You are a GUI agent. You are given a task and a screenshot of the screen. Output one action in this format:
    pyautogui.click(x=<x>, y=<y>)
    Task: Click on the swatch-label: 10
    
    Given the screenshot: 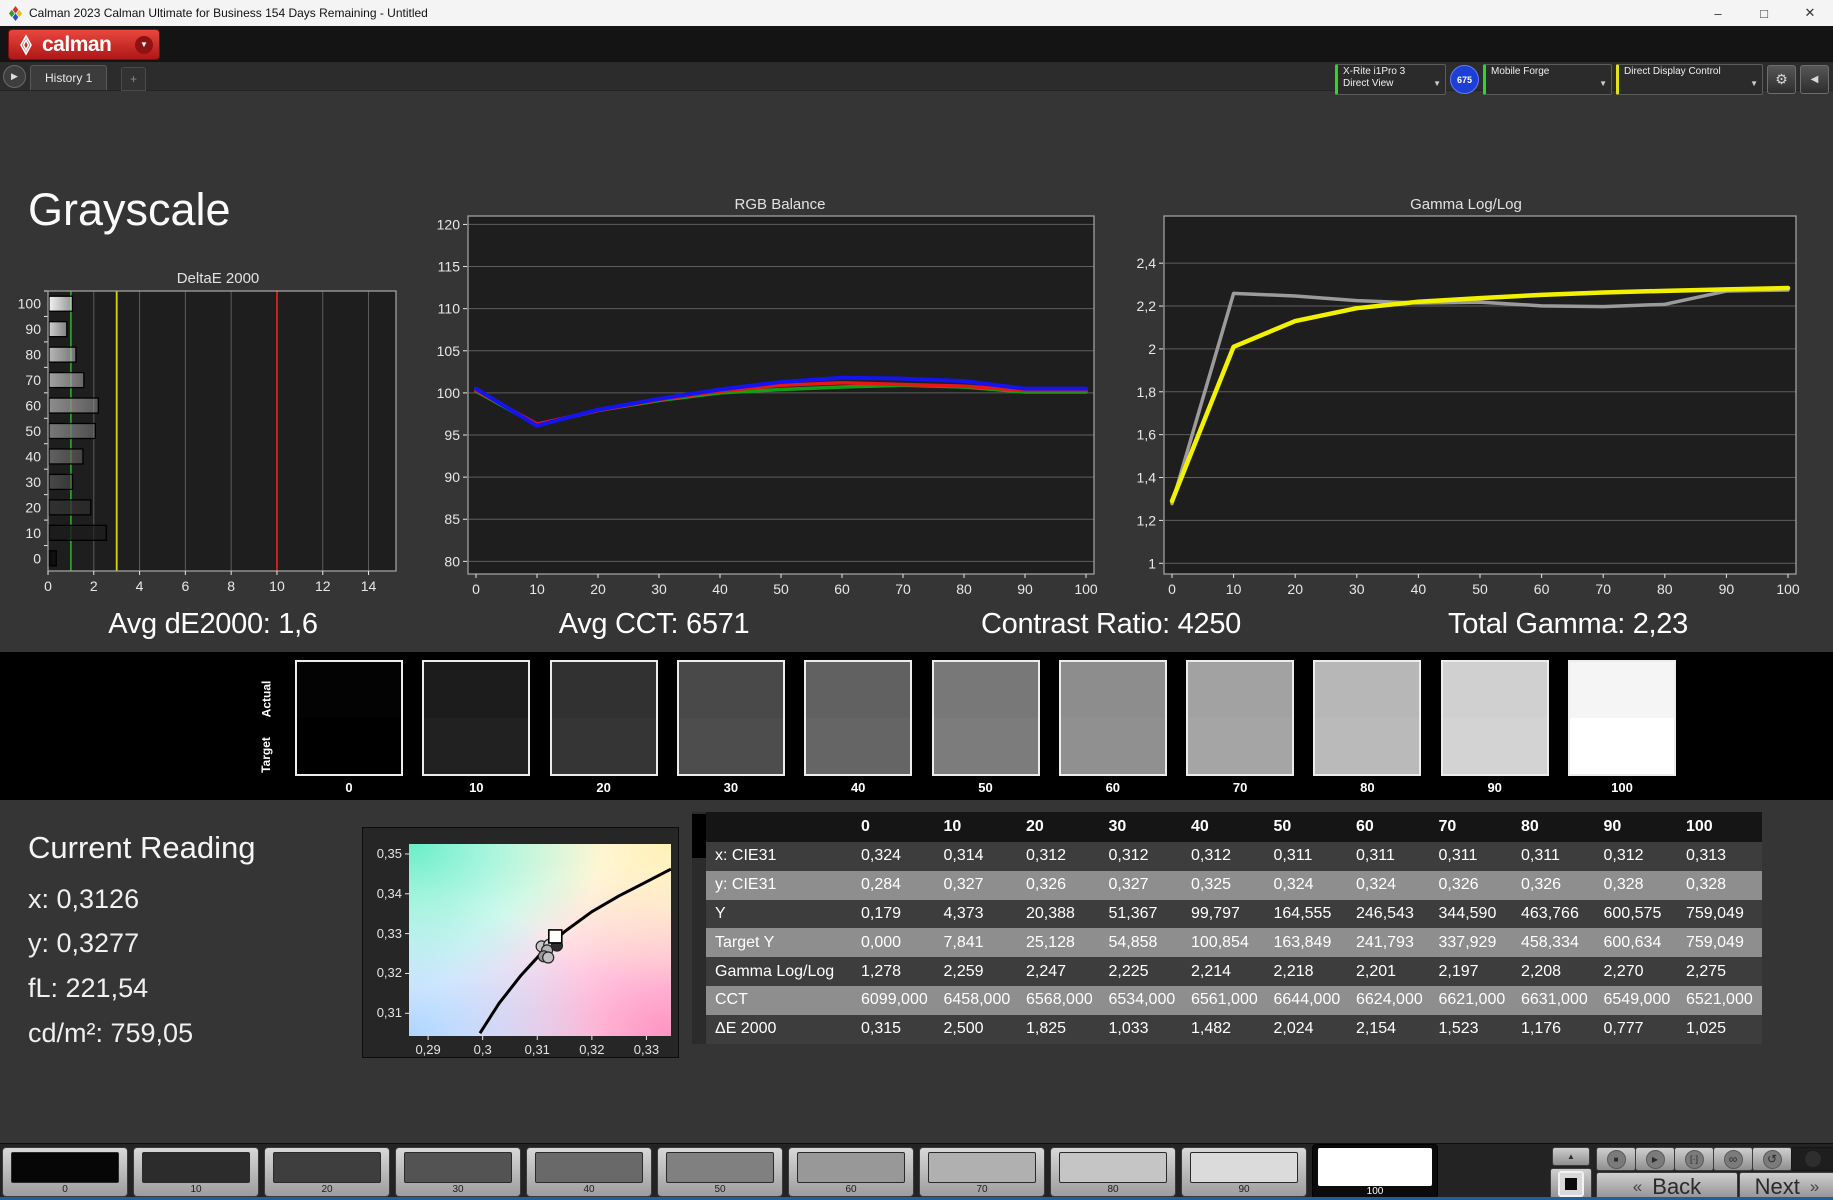 What is the action you would take?
    pyautogui.click(x=476, y=787)
    